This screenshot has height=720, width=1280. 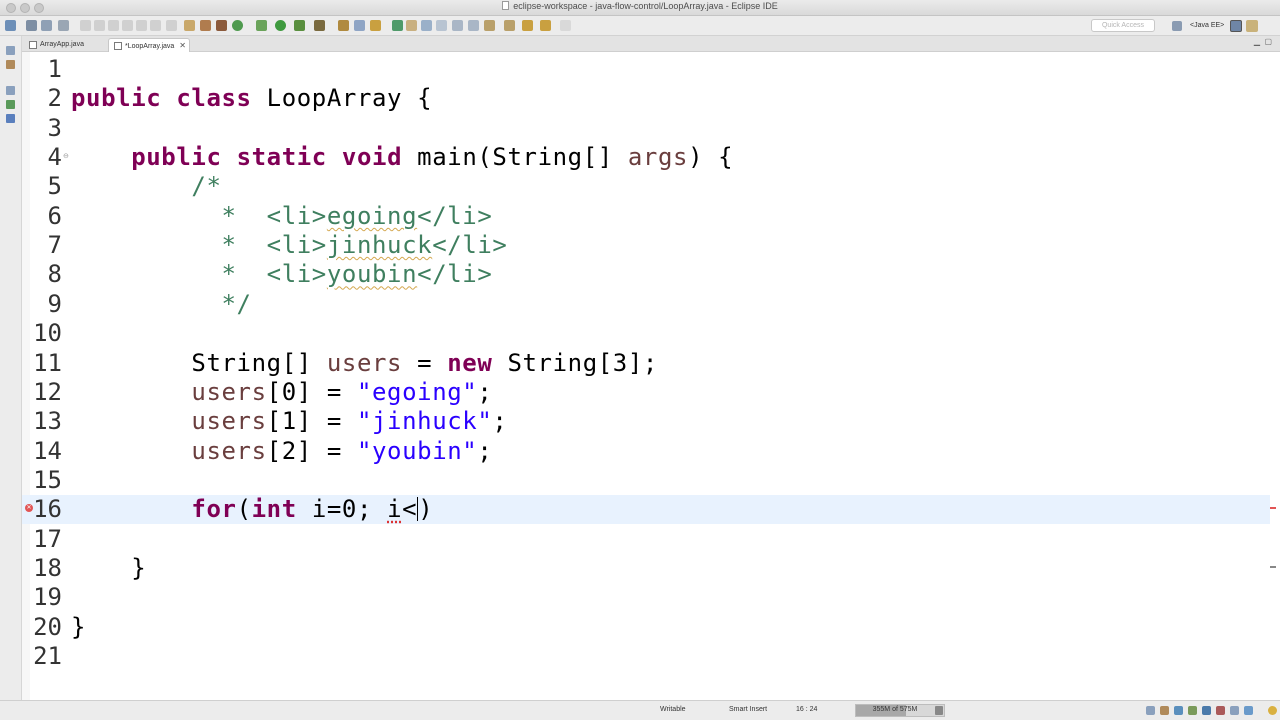 I want to click on new-icon, so click(x=10, y=25).